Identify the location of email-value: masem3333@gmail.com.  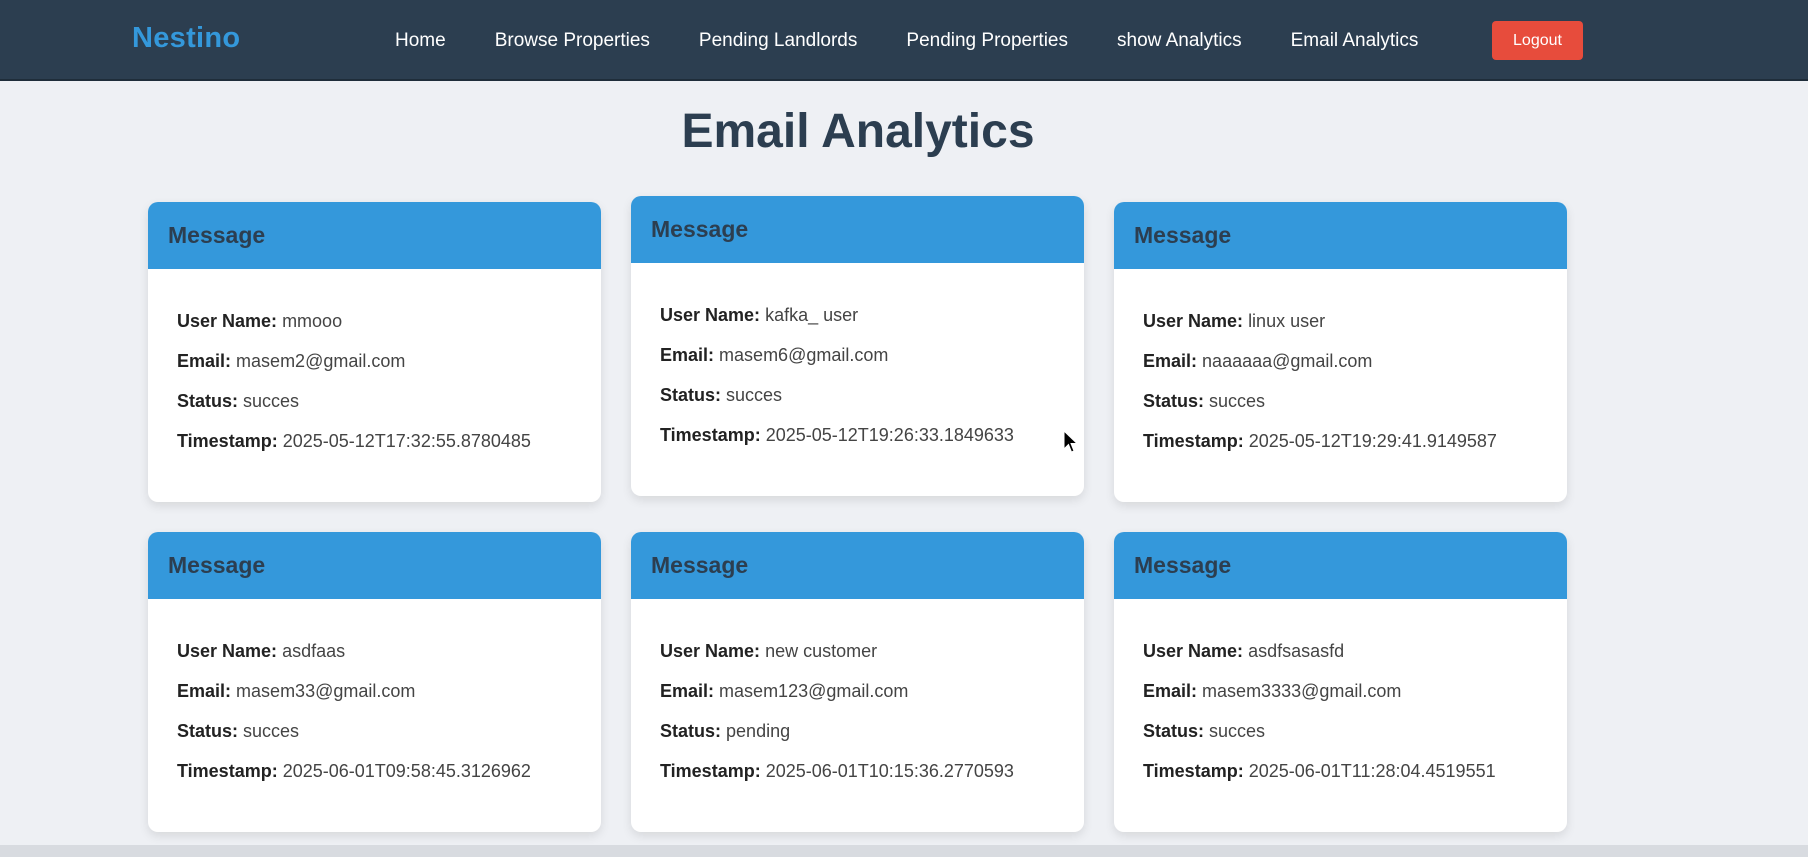
(1302, 691).